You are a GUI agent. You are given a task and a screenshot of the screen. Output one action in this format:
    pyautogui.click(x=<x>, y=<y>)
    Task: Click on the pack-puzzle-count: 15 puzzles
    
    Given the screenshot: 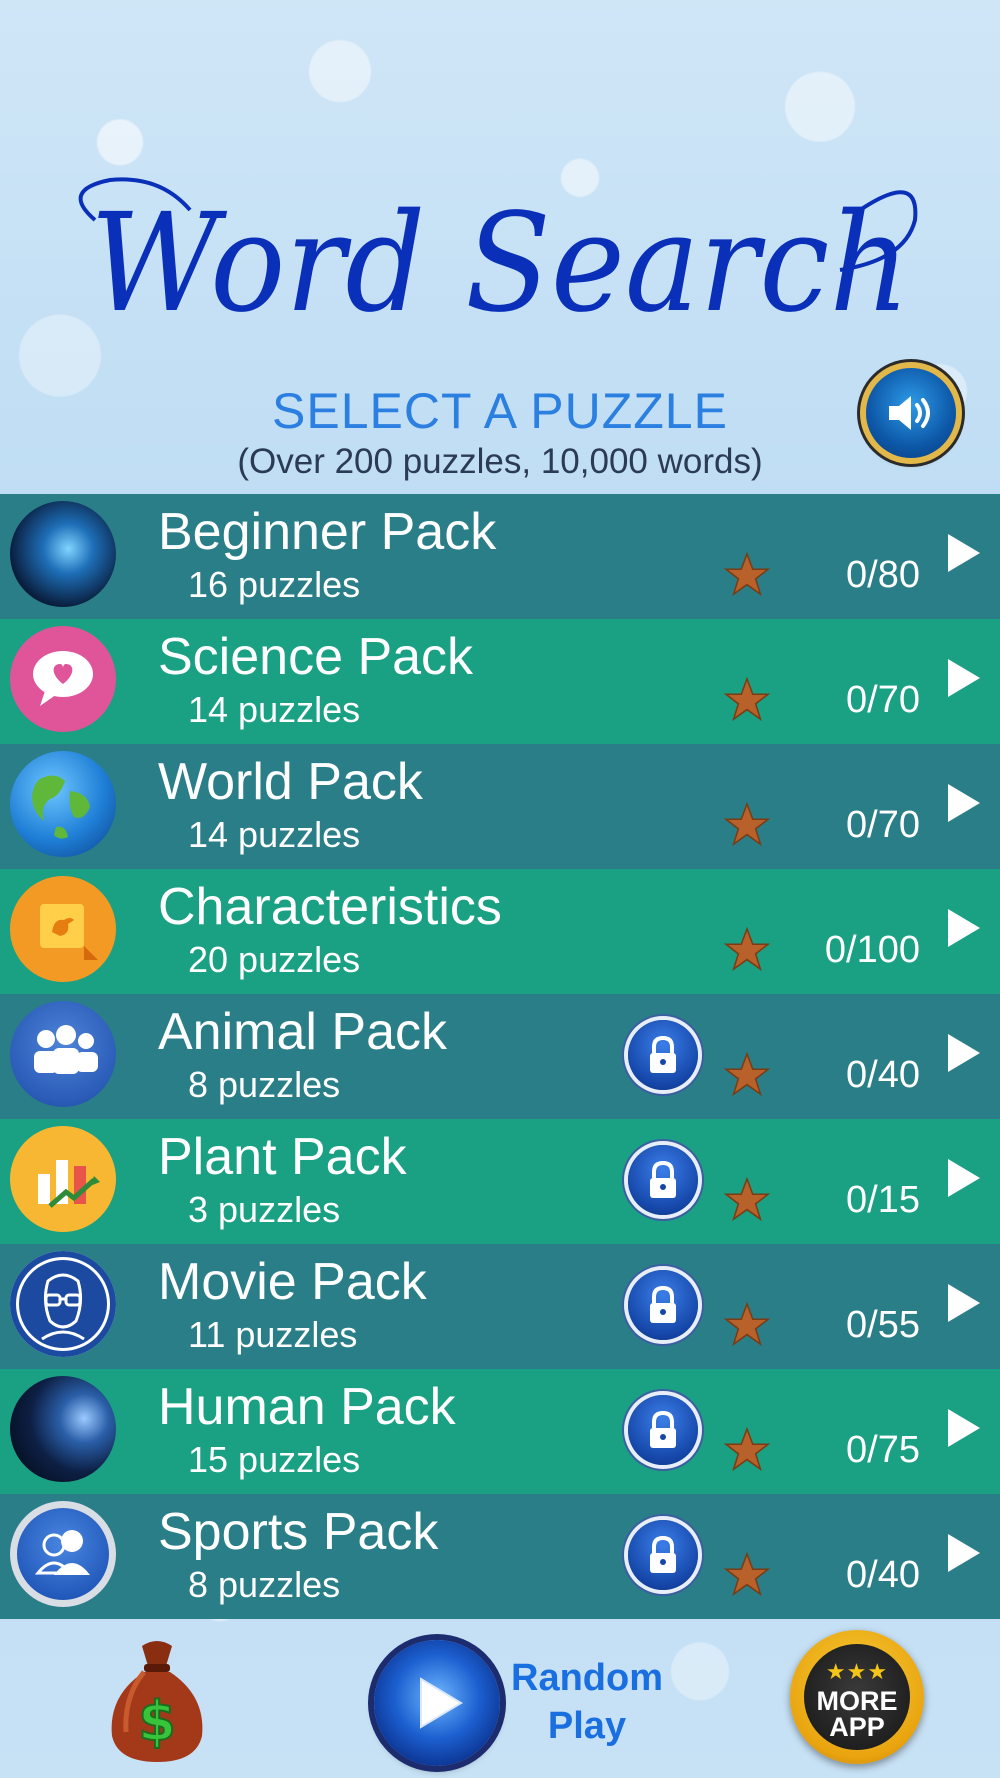 What is the action you would take?
    pyautogui.click(x=274, y=1459)
    